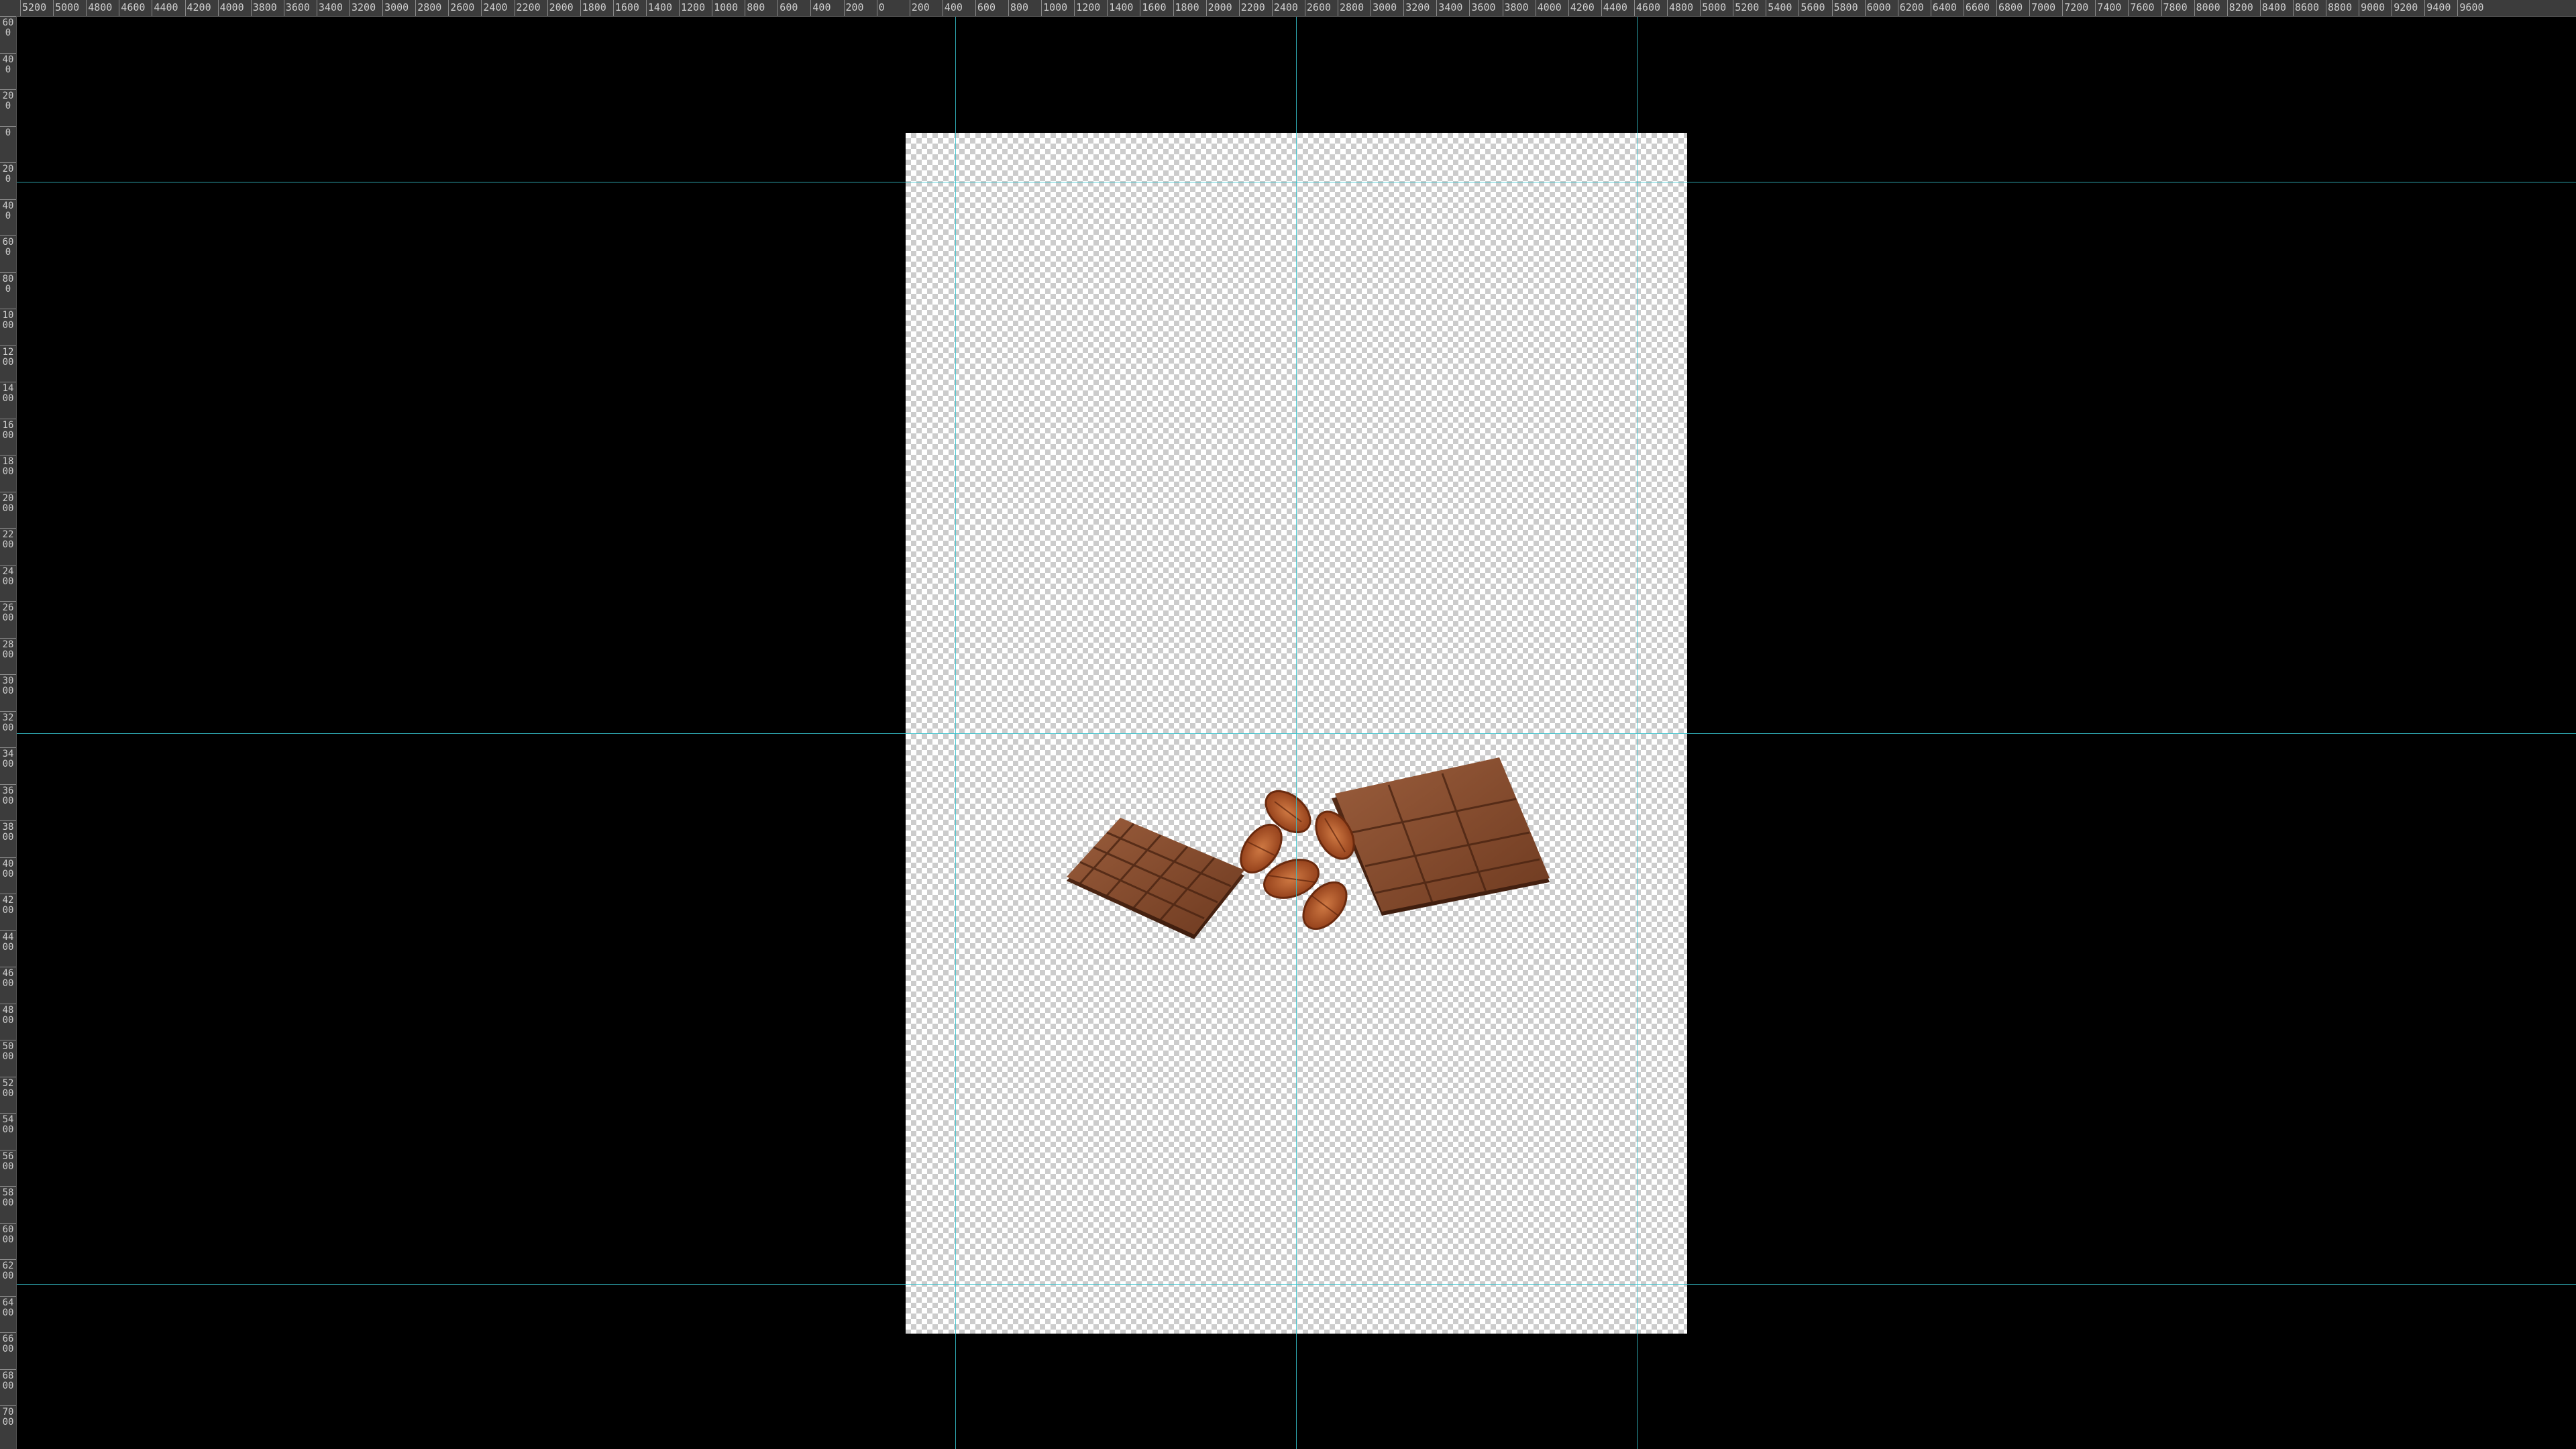  I want to click on ruler-tick-label: 9200, so click(2406, 7).